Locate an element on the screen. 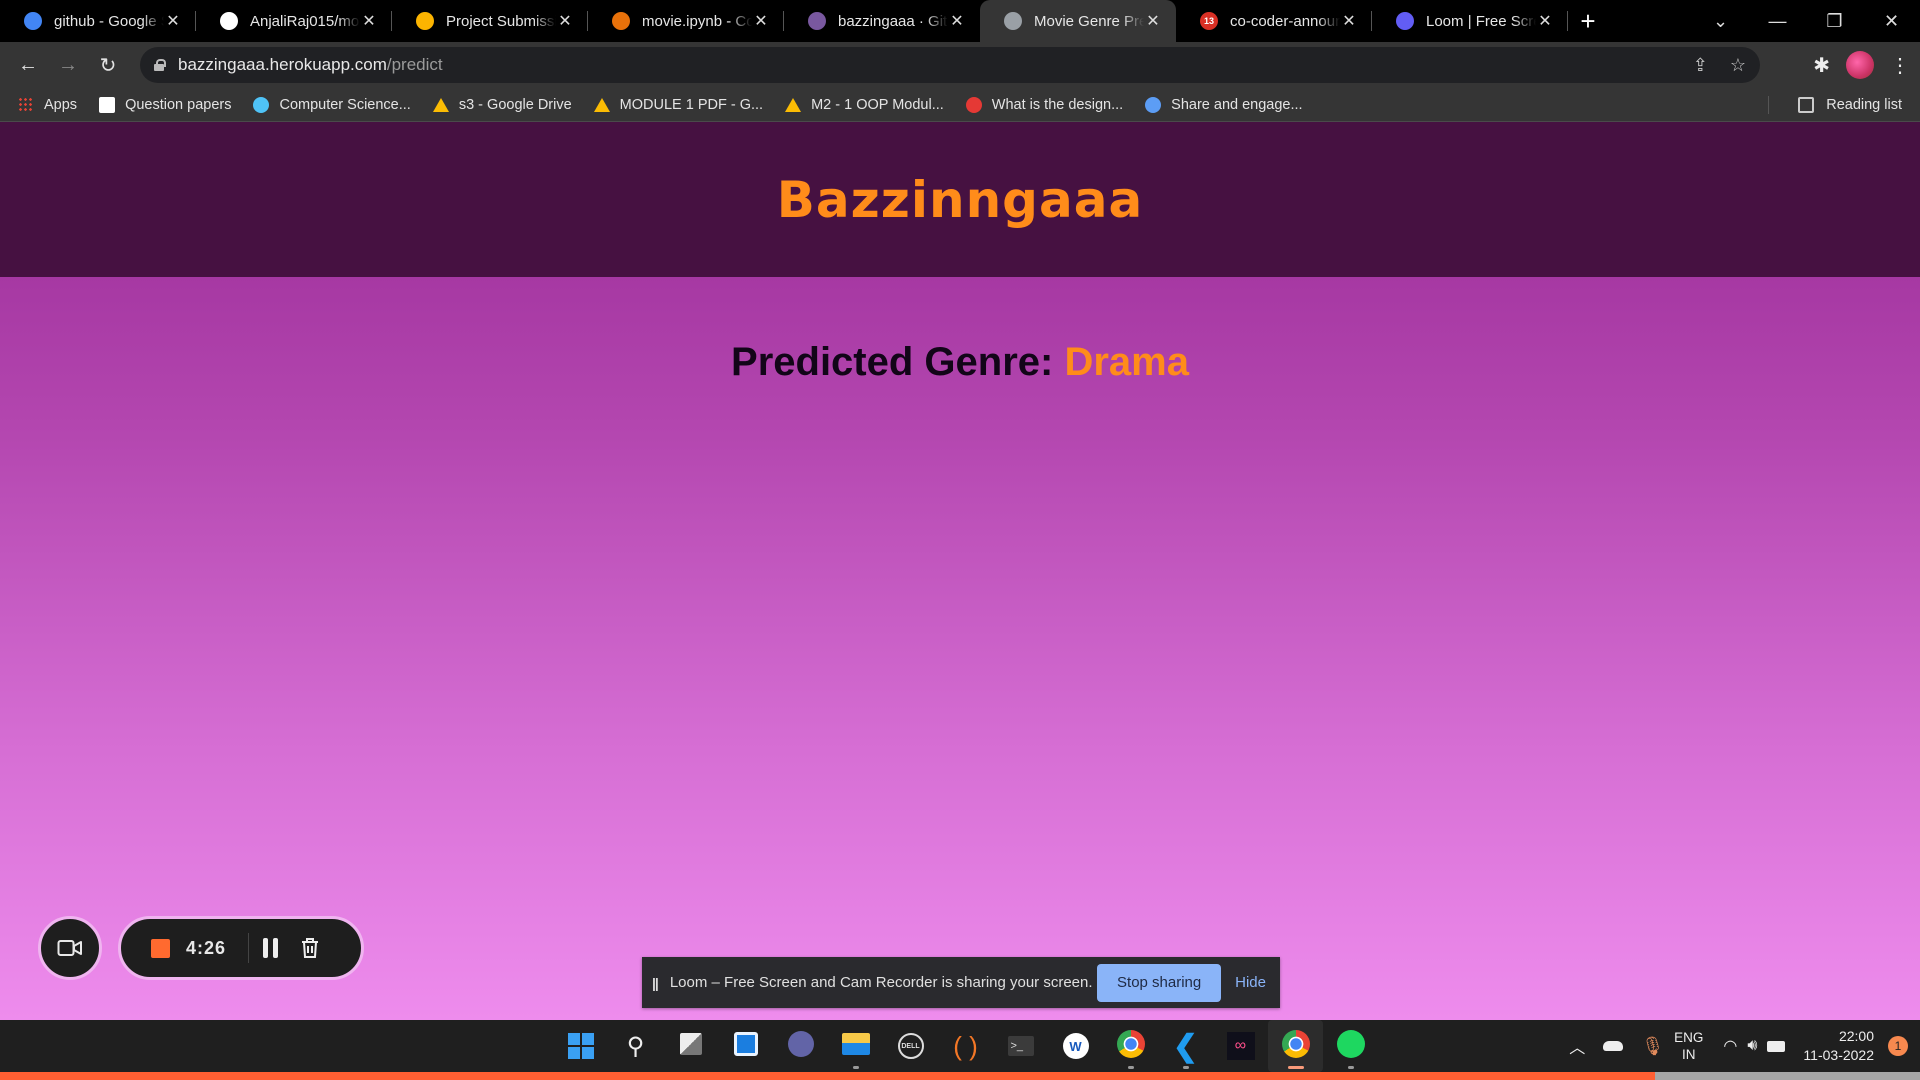 Image resolution: width=1920 pixels, height=1080 pixels. new-tab-button: + is located at coordinates (1588, 21).